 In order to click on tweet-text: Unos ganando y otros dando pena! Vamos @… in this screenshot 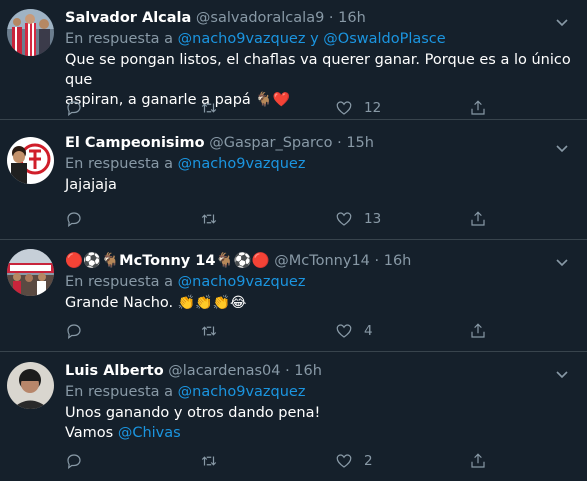, I will do `click(320, 423)`.